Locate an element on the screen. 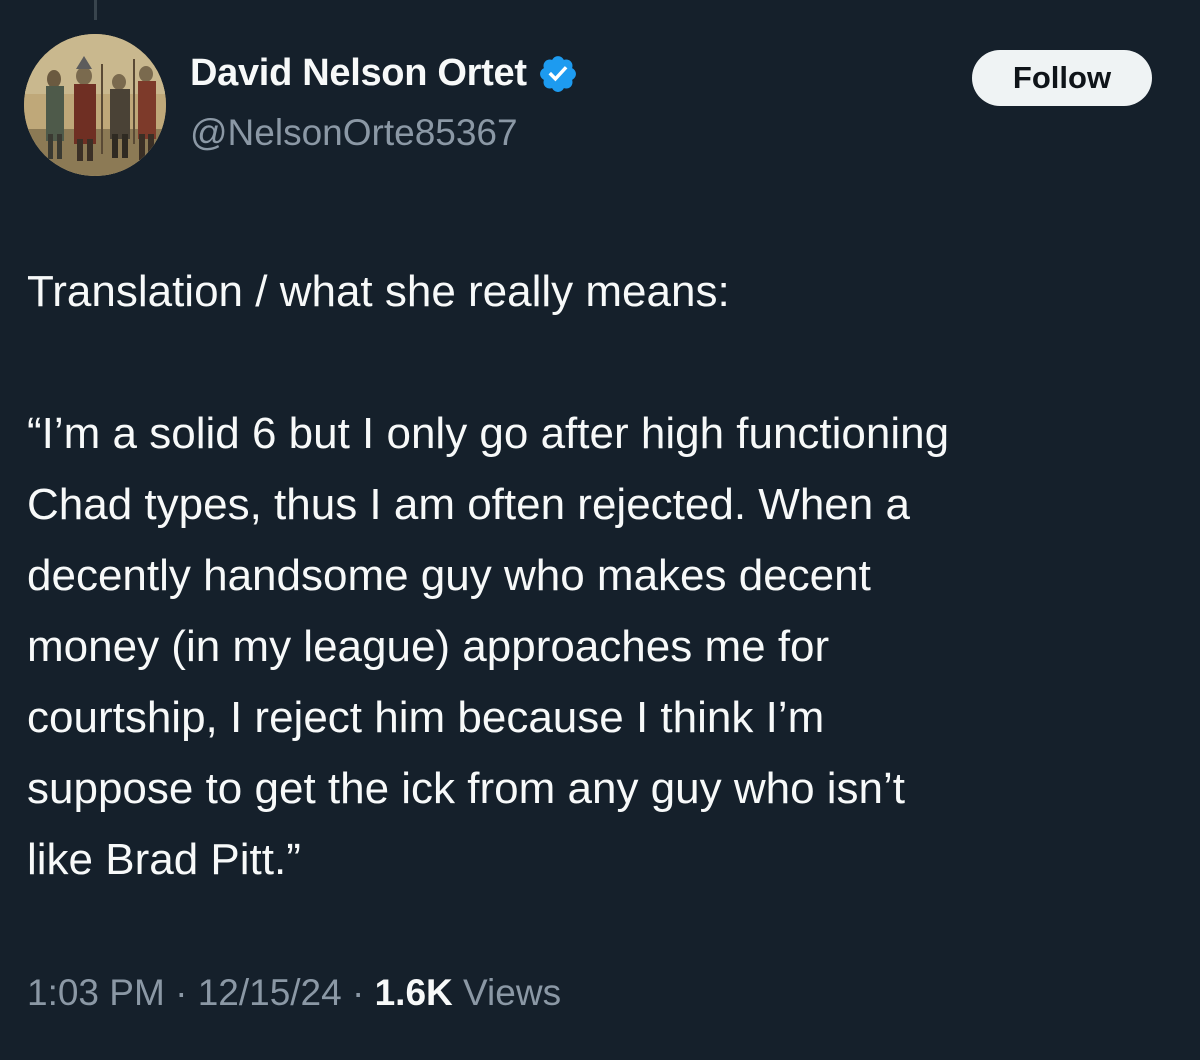 The width and height of the screenshot is (1200, 1060). avatar is located at coordinates (95, 105).